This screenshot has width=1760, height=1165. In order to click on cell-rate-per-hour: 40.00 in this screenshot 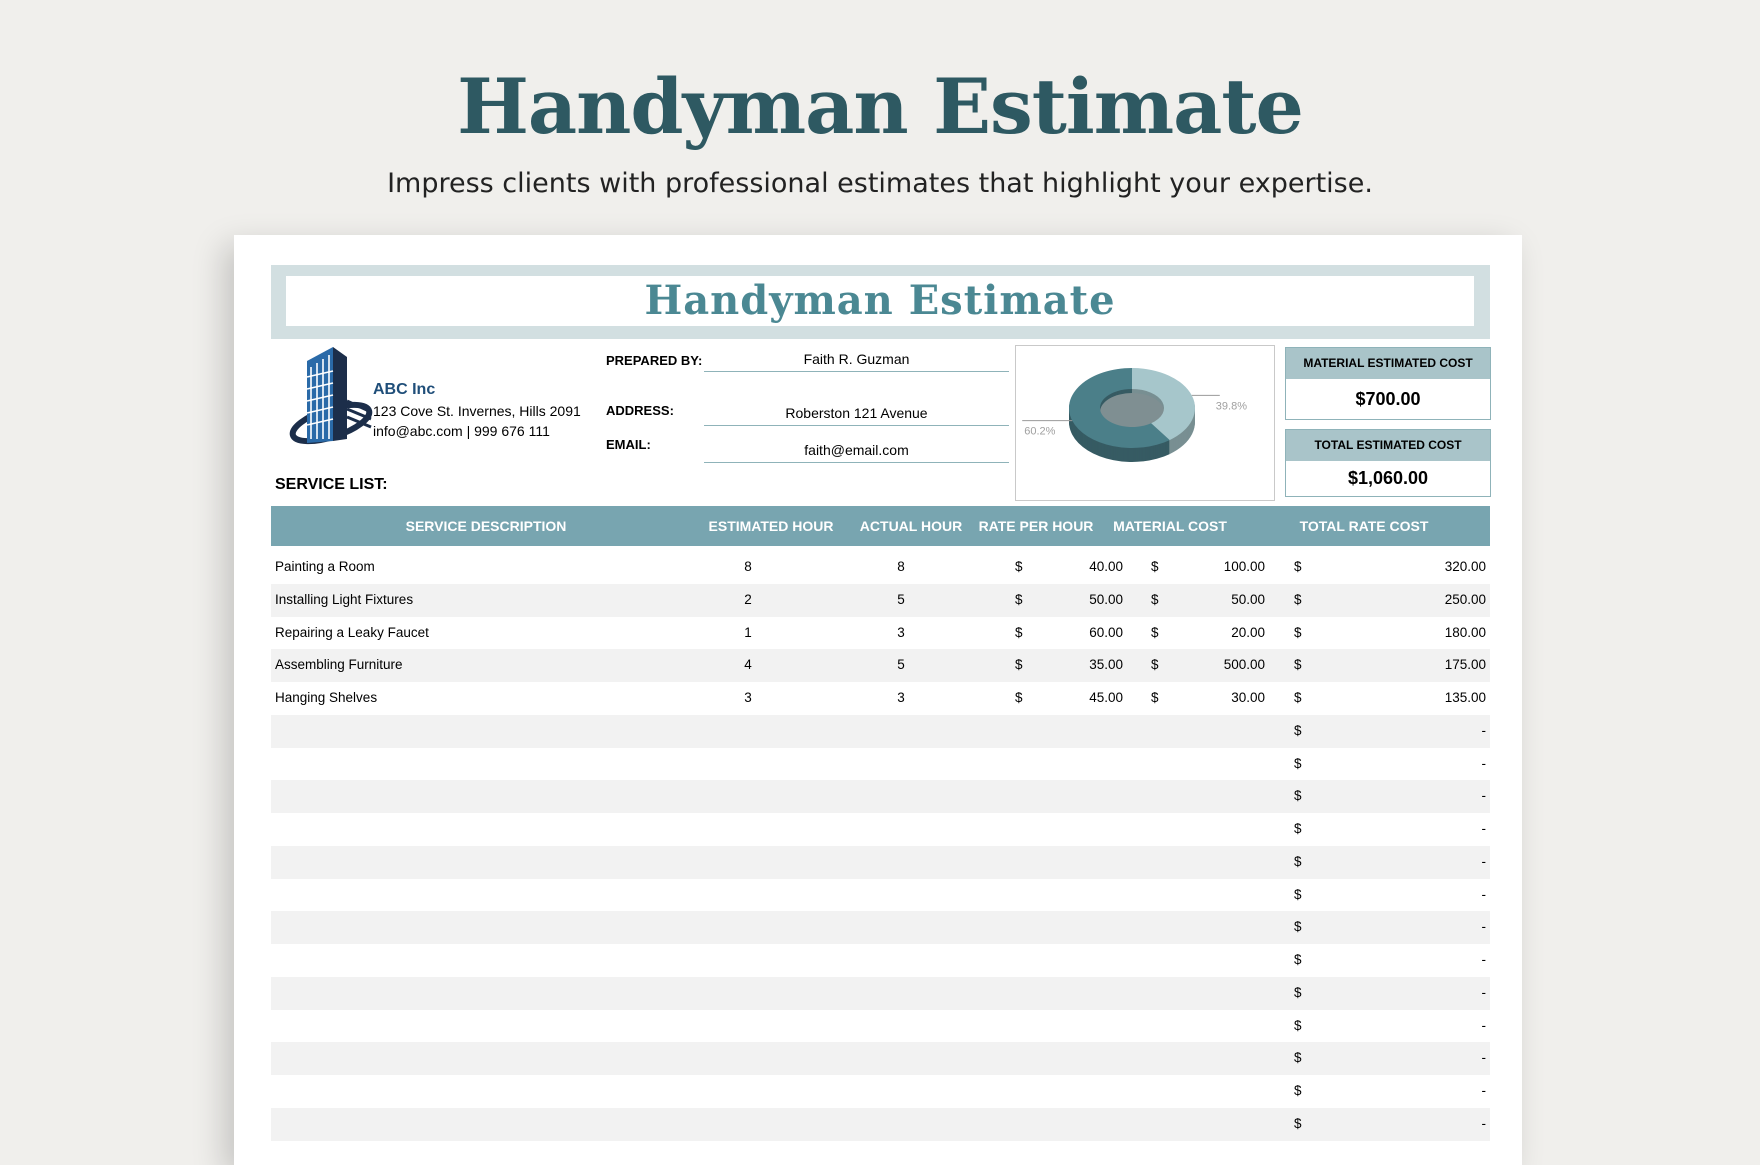, I will do `click(1106, 566)`.